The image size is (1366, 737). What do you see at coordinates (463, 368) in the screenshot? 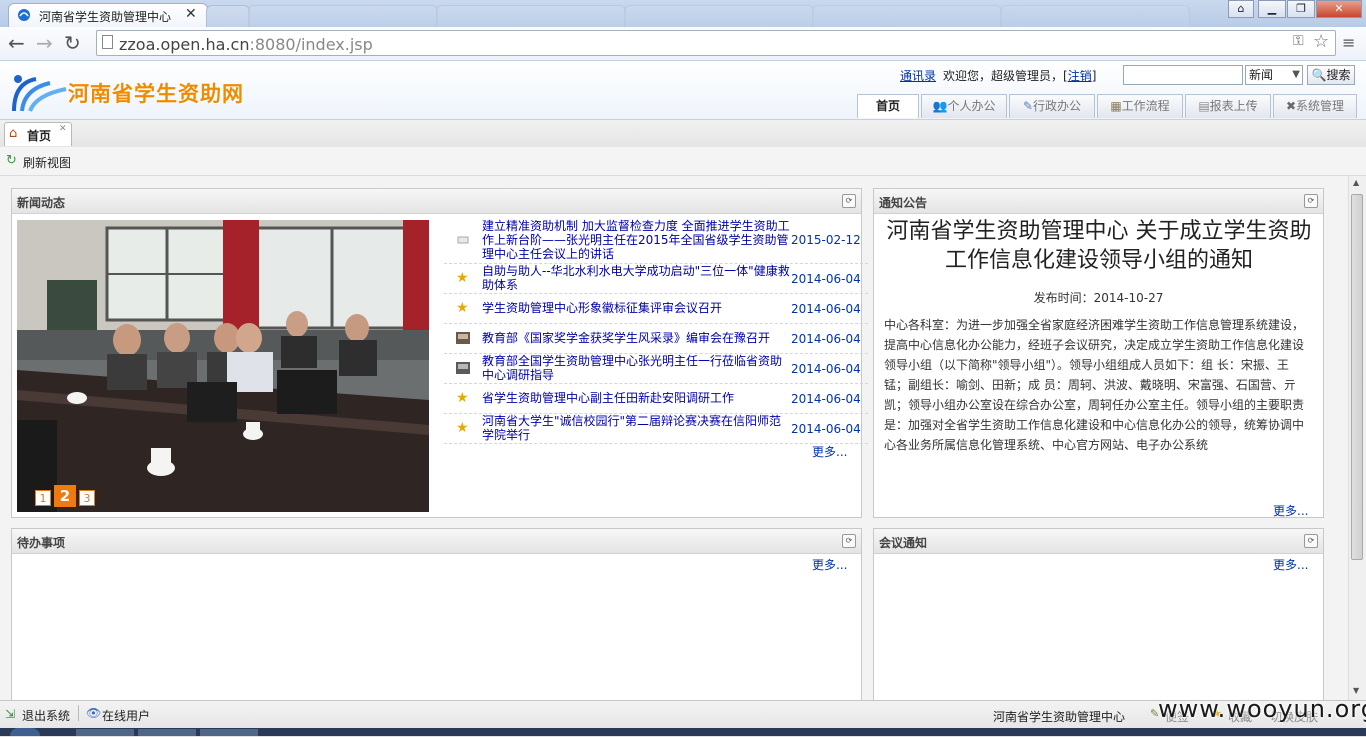
I see `photo-icon` at bounding box center [463, 368].